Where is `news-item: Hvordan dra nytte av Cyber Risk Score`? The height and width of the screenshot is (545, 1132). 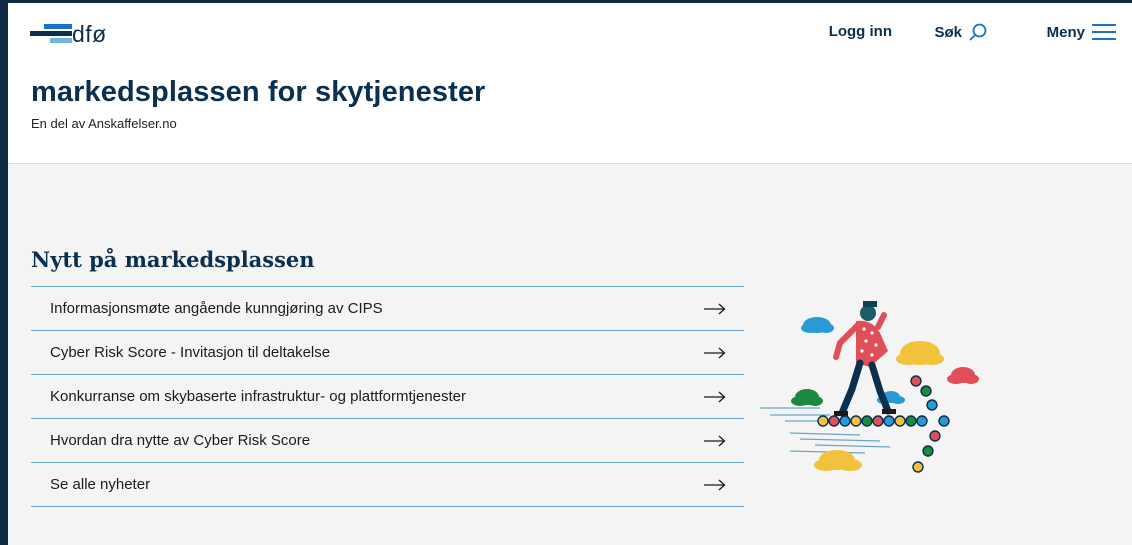 news-item: Hvordan dra nytte av Cyber Risk Score is located at coordinates (387, 441).